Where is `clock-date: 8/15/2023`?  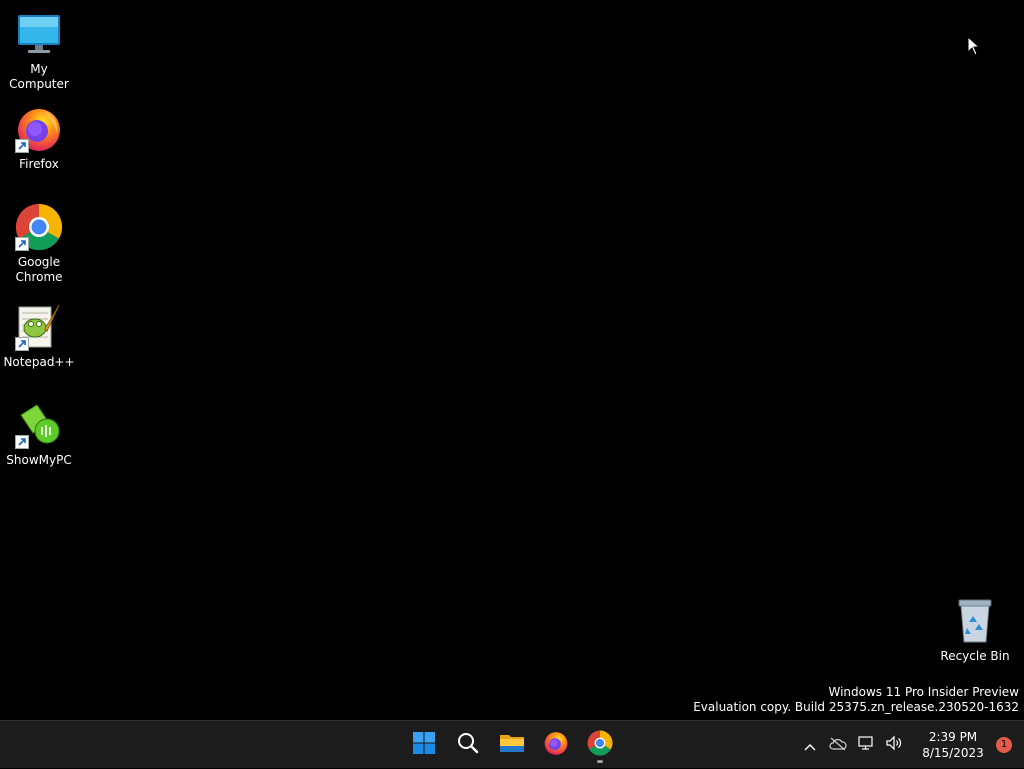
clock-date: 8/15/2023 is located at coordinates (953, 753).